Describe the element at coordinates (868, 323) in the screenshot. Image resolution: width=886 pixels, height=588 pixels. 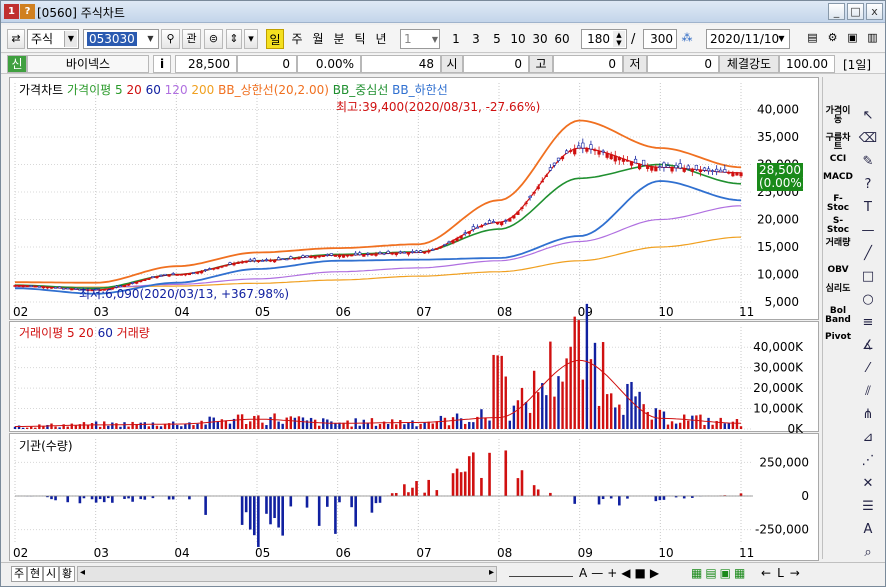
I see `fibonacci-icon: ≡` at that location.